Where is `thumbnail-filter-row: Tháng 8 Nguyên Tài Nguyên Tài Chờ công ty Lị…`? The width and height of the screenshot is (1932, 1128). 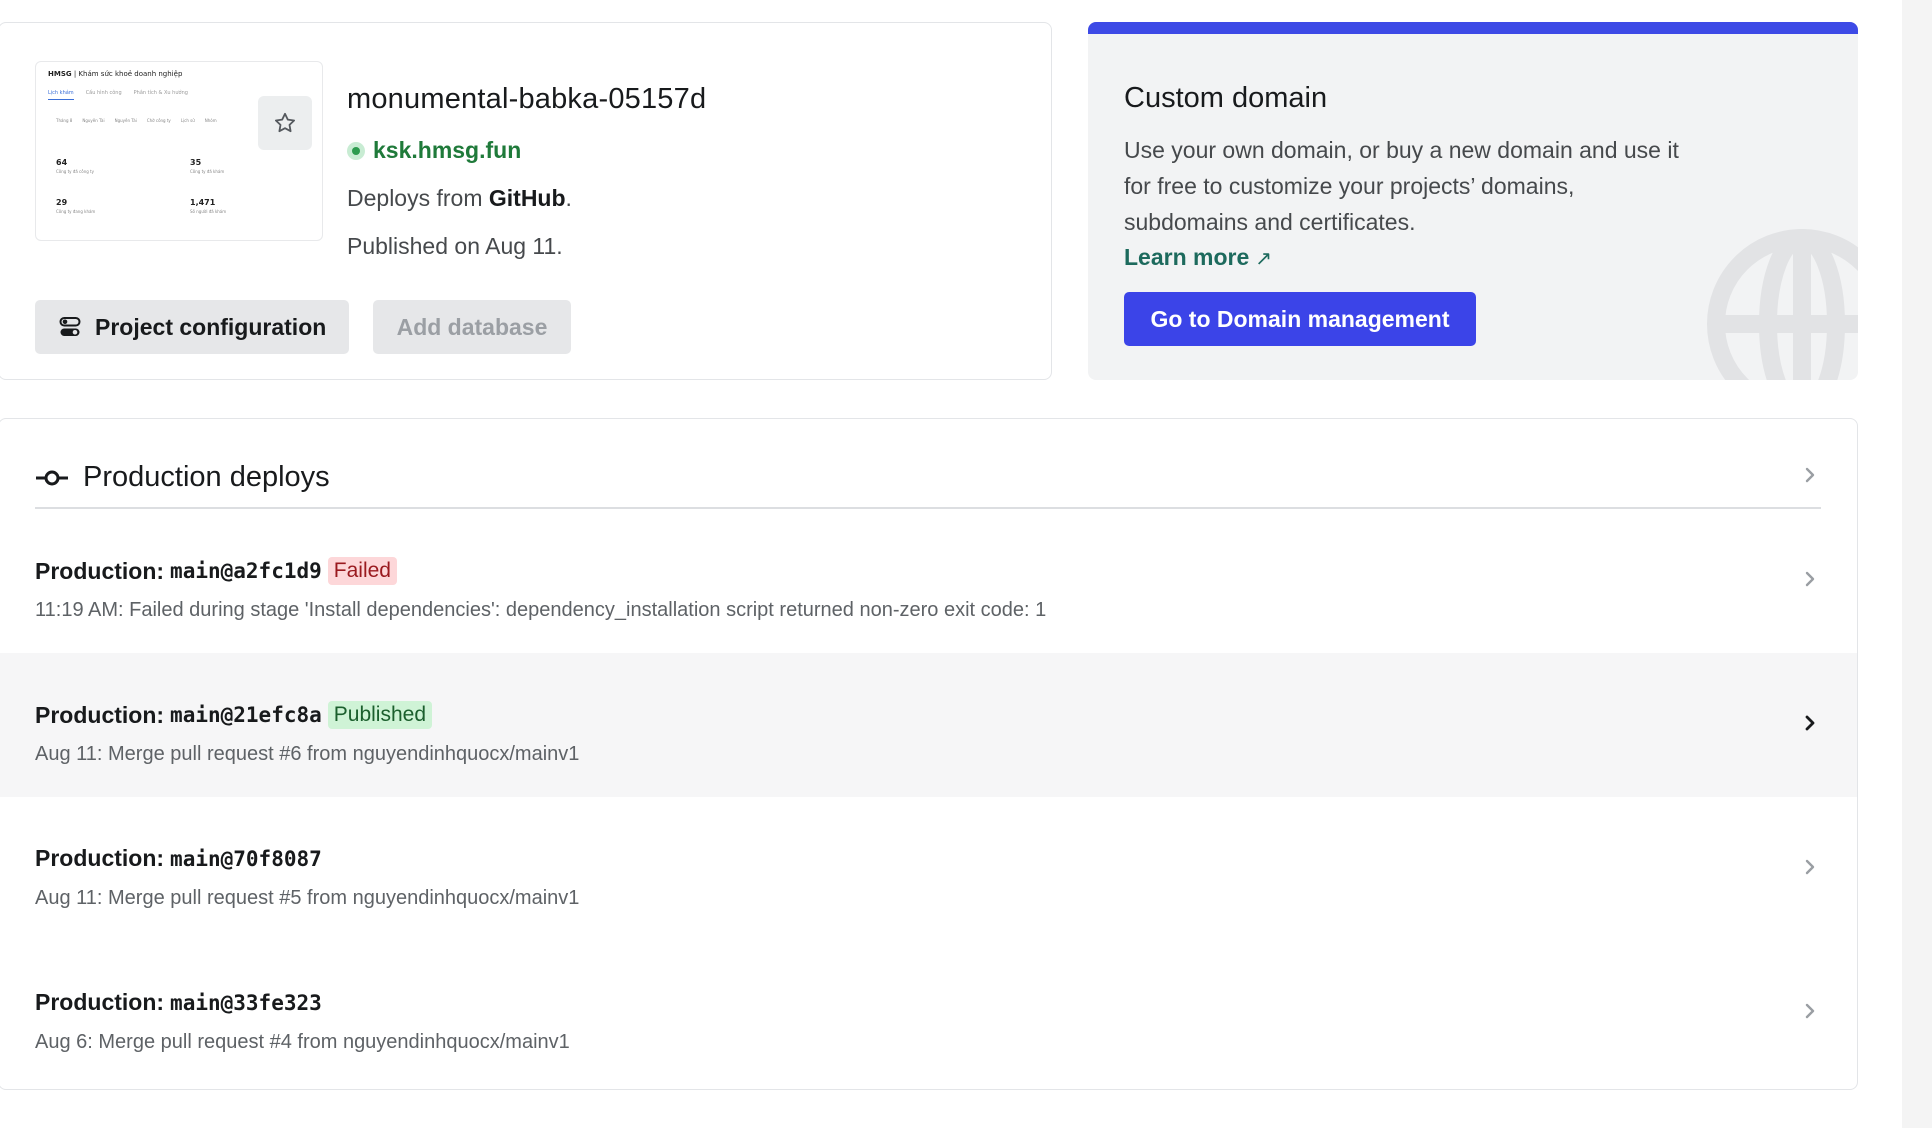
thumbnail-filter-row: Tháng 8 Nguyên Tài Nguyên Tài Chờ công ty Lị… is located at coordinates (136, 120).